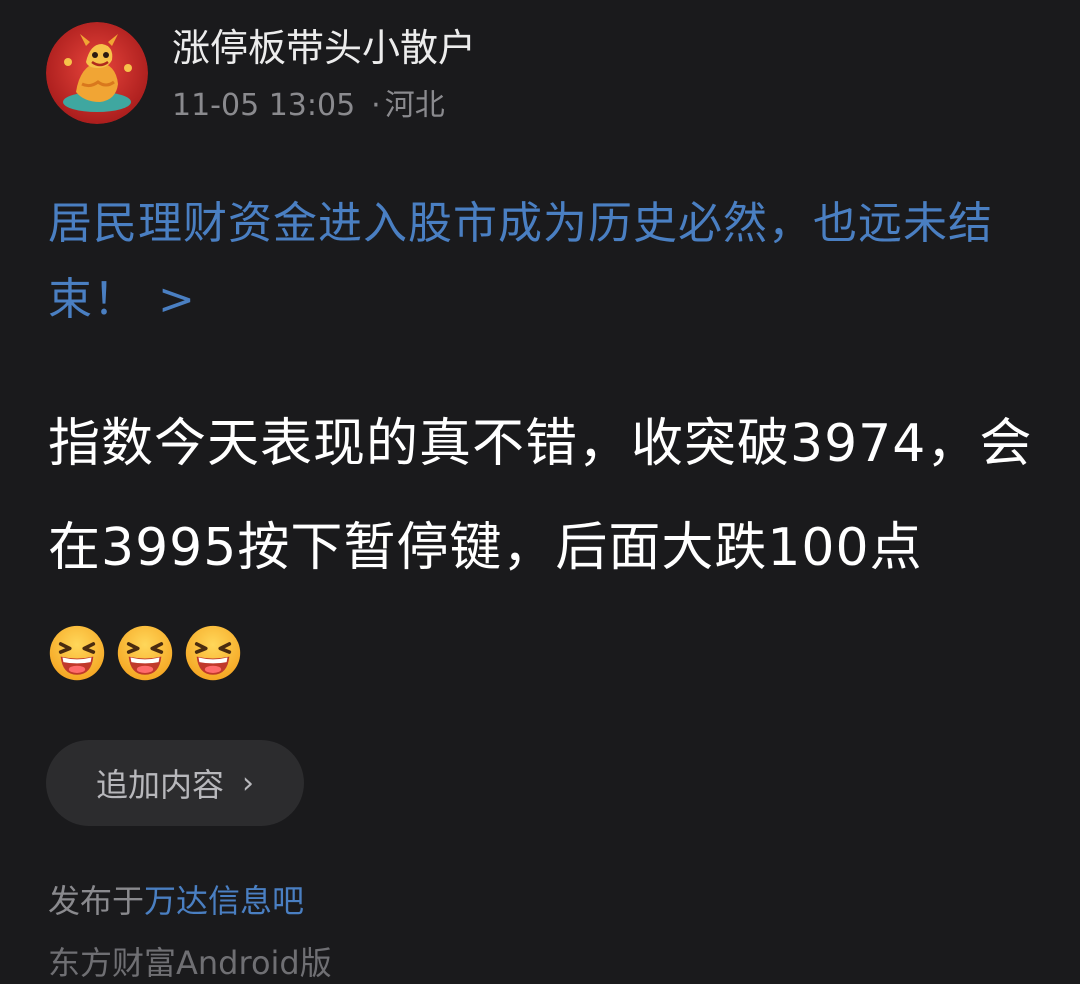 The width and height of the screenshot is (1080, 984). What do you see at coordinates (248, 783) in the screenshot?
I see `chevron-right-icon: ›` at bounding box center [248, 783].